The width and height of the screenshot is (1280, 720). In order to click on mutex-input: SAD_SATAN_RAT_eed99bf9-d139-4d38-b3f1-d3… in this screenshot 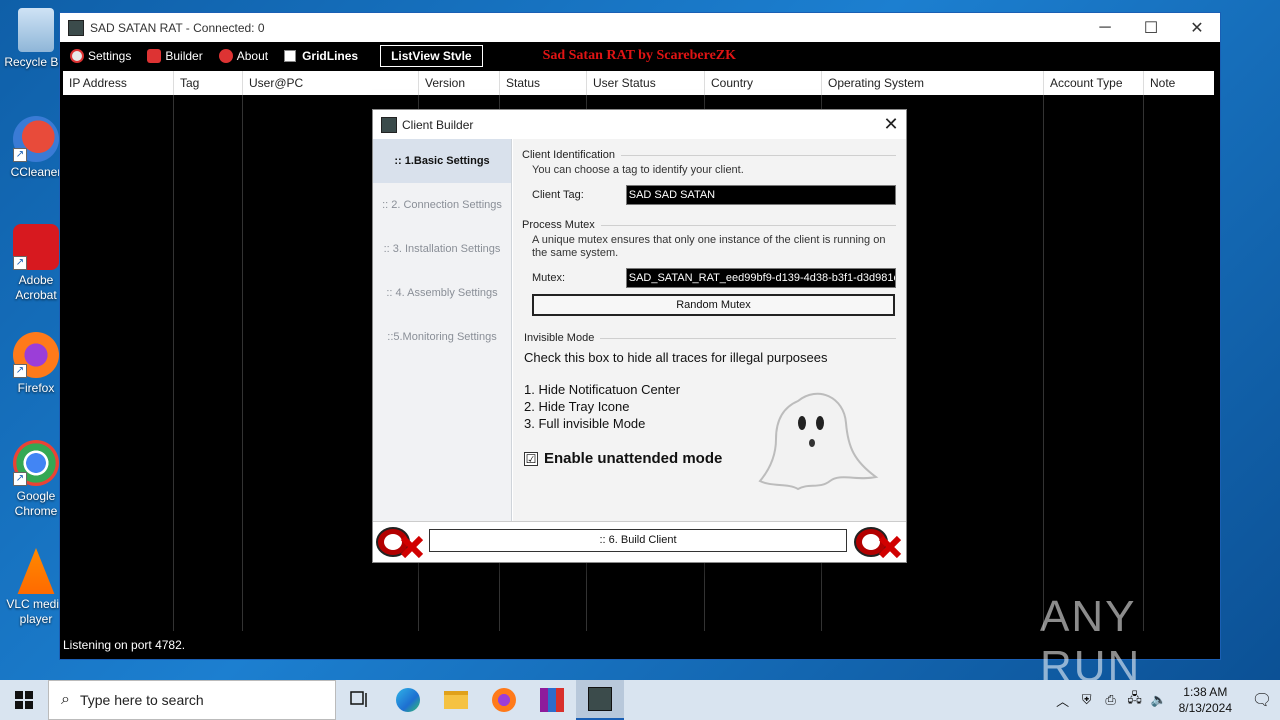, I will do `click(760, 278)`.